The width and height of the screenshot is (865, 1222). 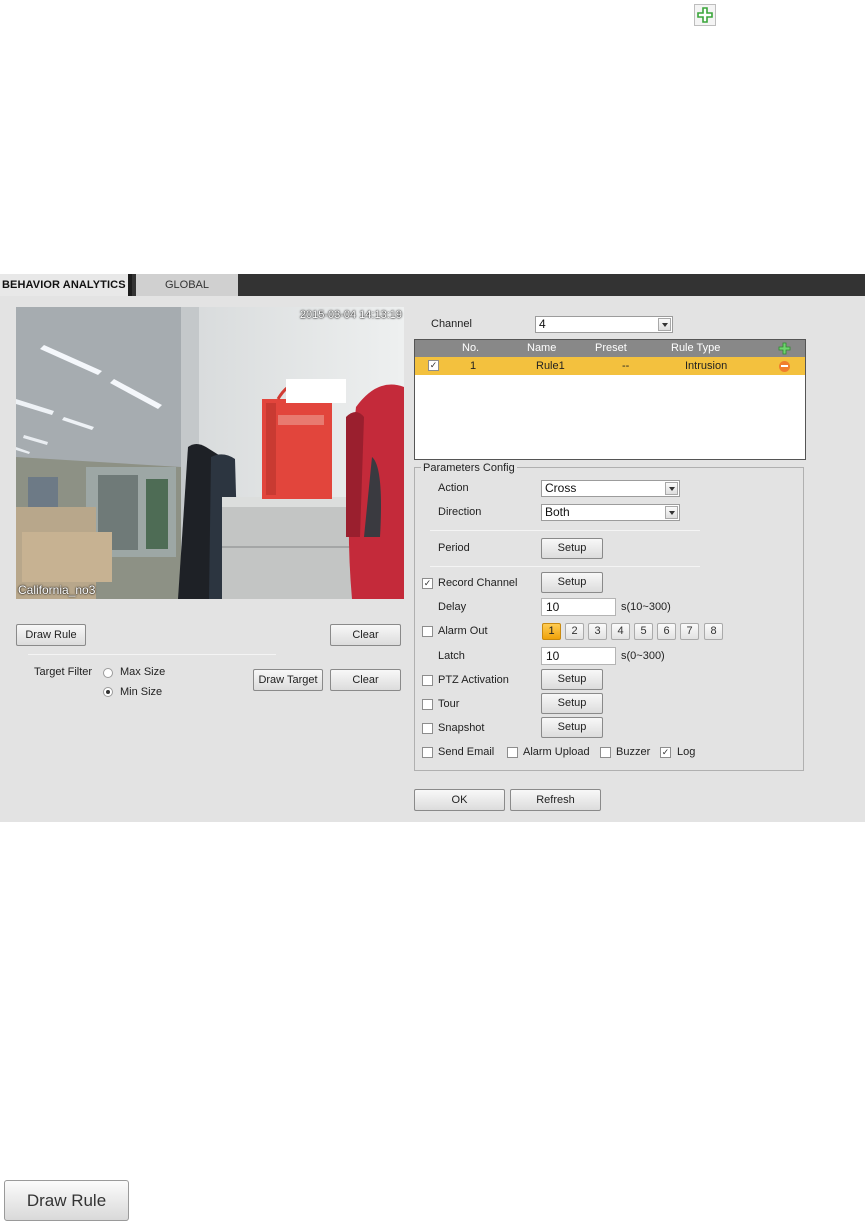 What do you see at coordinates (454, 548) in the screenshot?
I see `period-label: Period` at bounding box center [454, 548].